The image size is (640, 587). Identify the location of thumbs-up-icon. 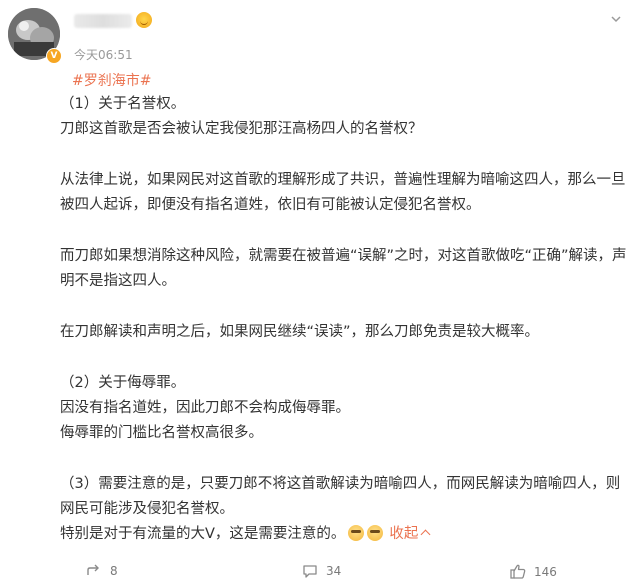
(518, 571).